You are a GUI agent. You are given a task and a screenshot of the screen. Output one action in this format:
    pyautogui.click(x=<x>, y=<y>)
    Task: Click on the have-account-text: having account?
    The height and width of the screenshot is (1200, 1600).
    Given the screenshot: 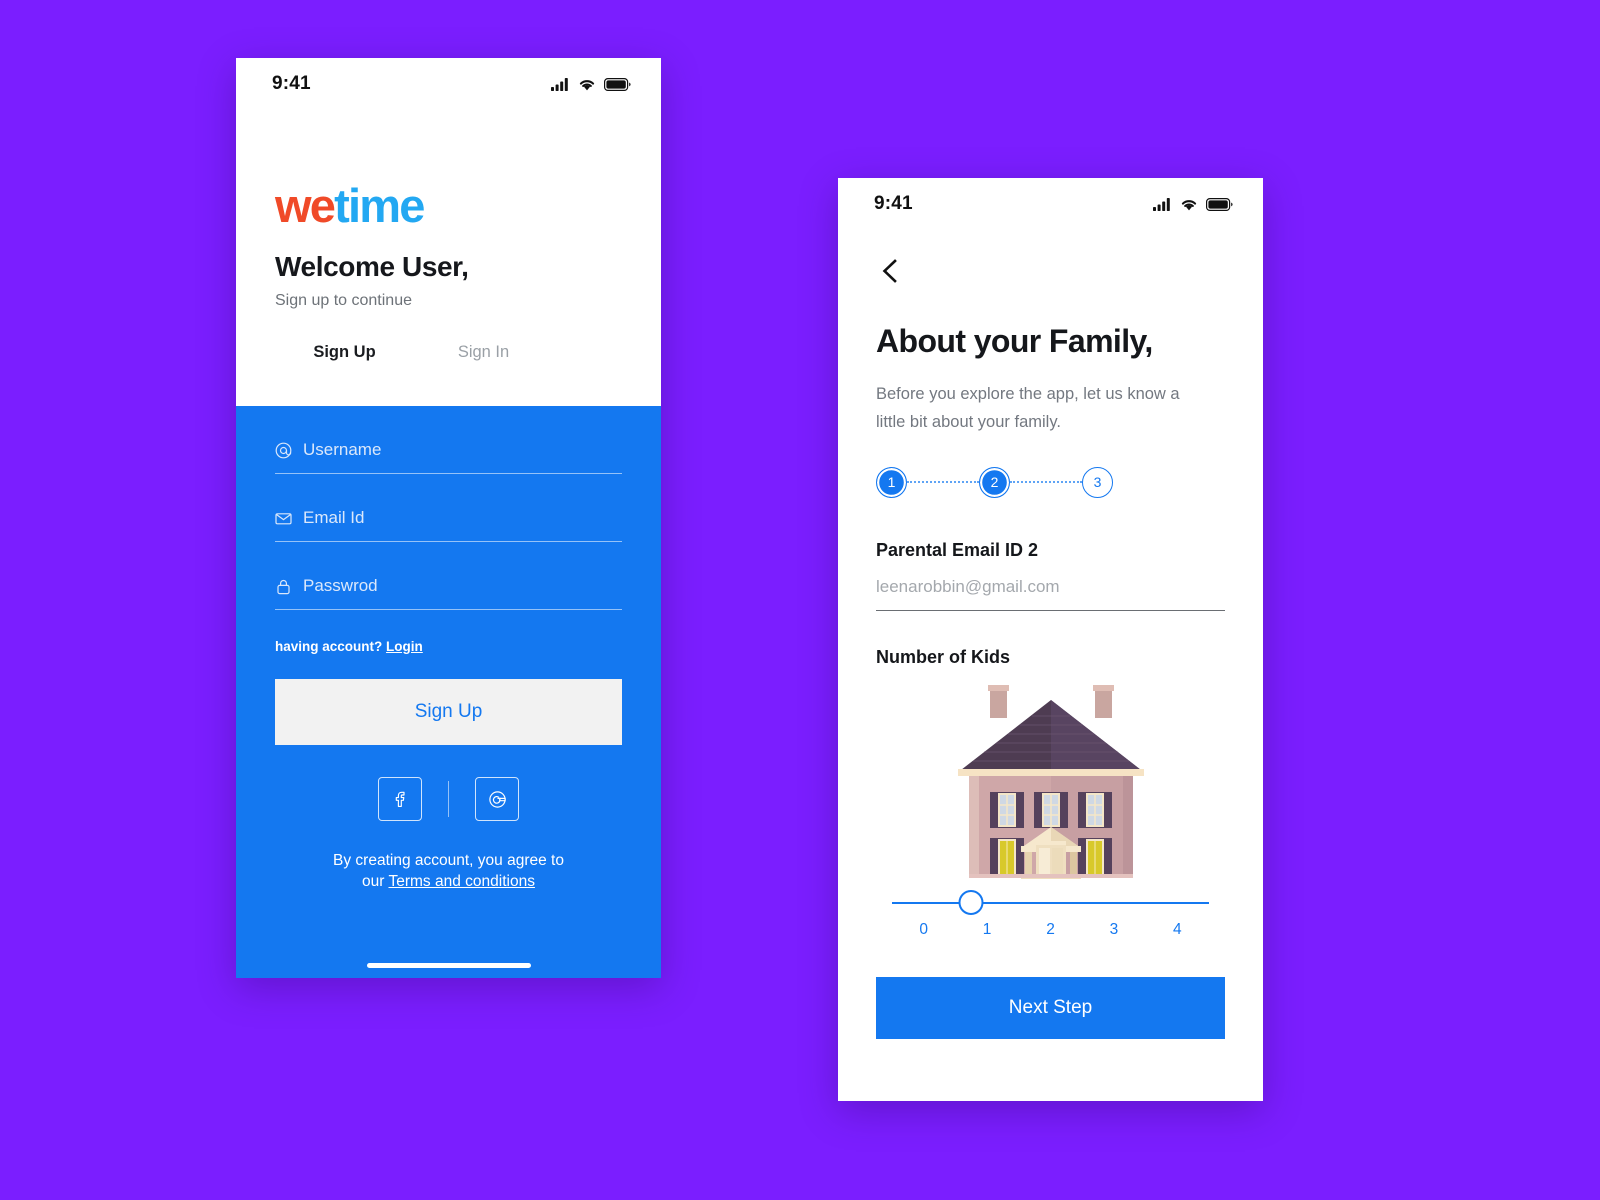 What is the action you would take?
    pyautogui.click(x=329, y=646)
    